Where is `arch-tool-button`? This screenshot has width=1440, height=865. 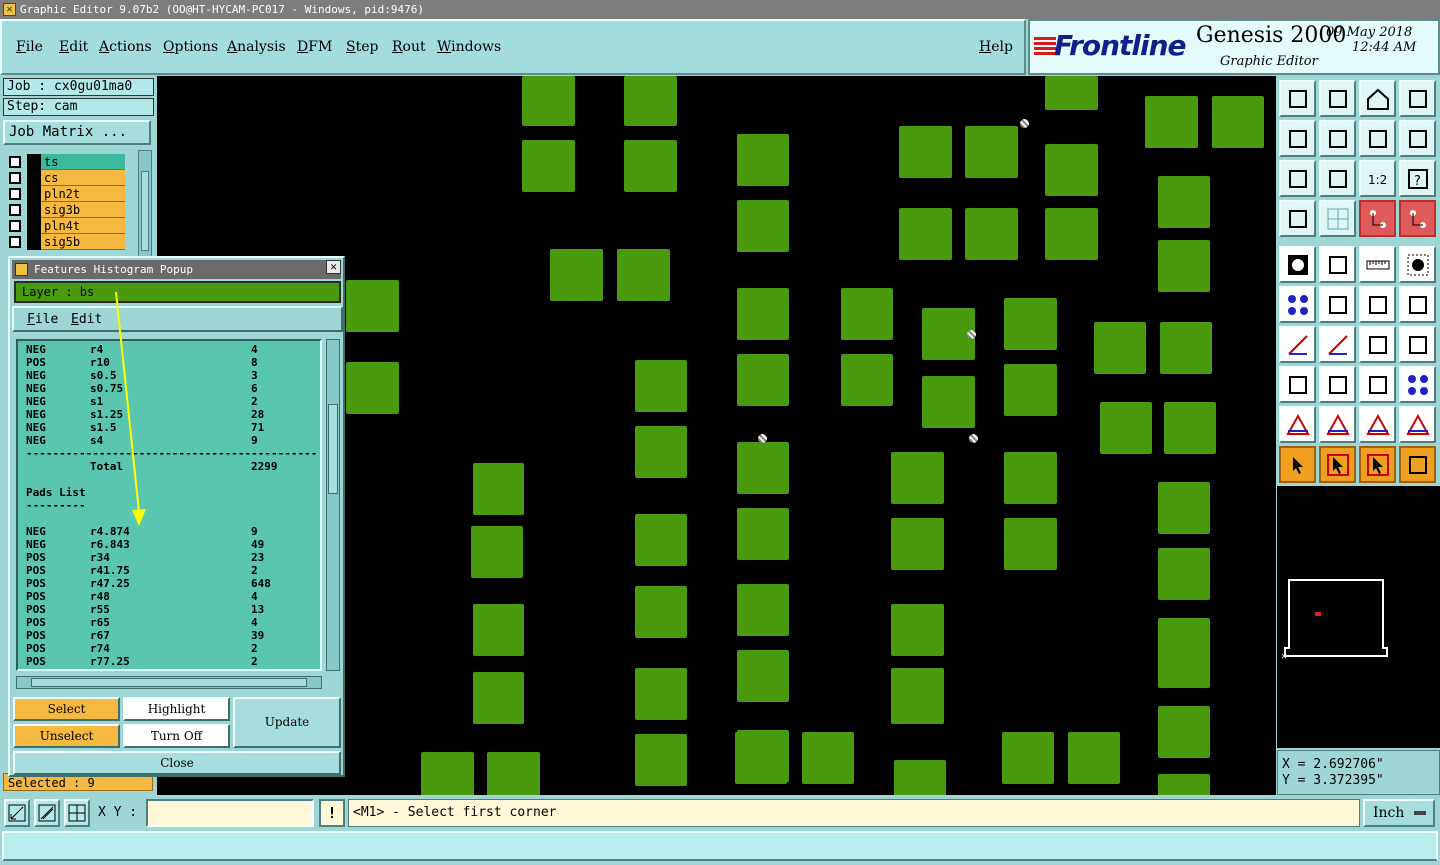 arch-tool-button is located at coordinates (1377, 424).